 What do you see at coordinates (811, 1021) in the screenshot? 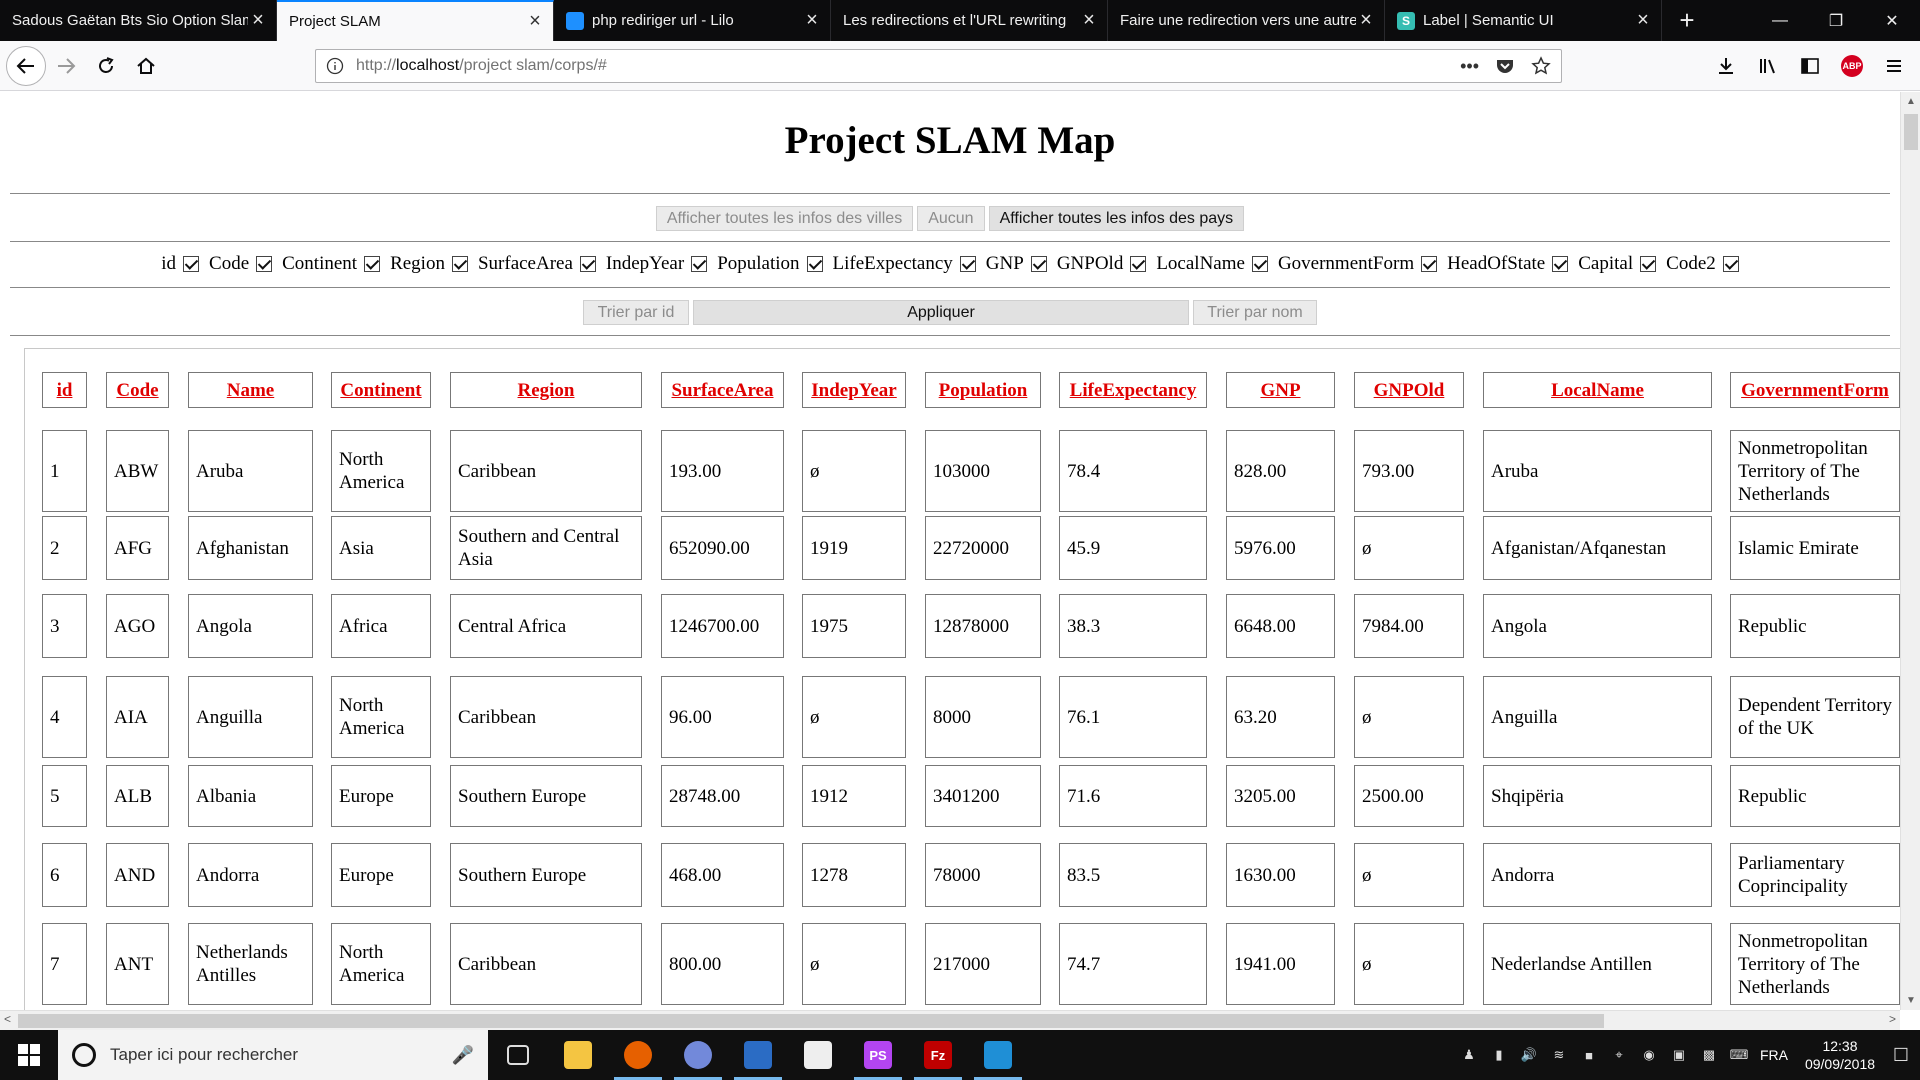
I see `horizontal-scroll-thumb` at bounding box center [811, 1021].